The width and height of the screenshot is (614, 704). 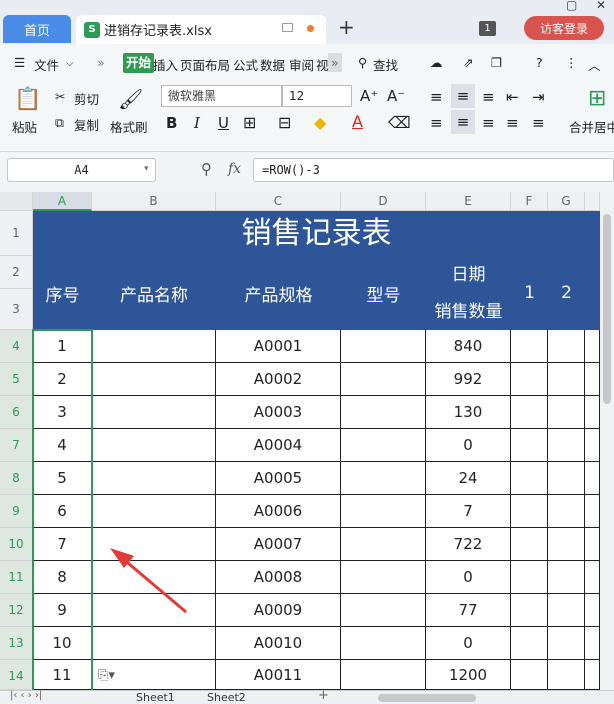 I want to click on cell-qty: 77, so click(x=468, y=610).